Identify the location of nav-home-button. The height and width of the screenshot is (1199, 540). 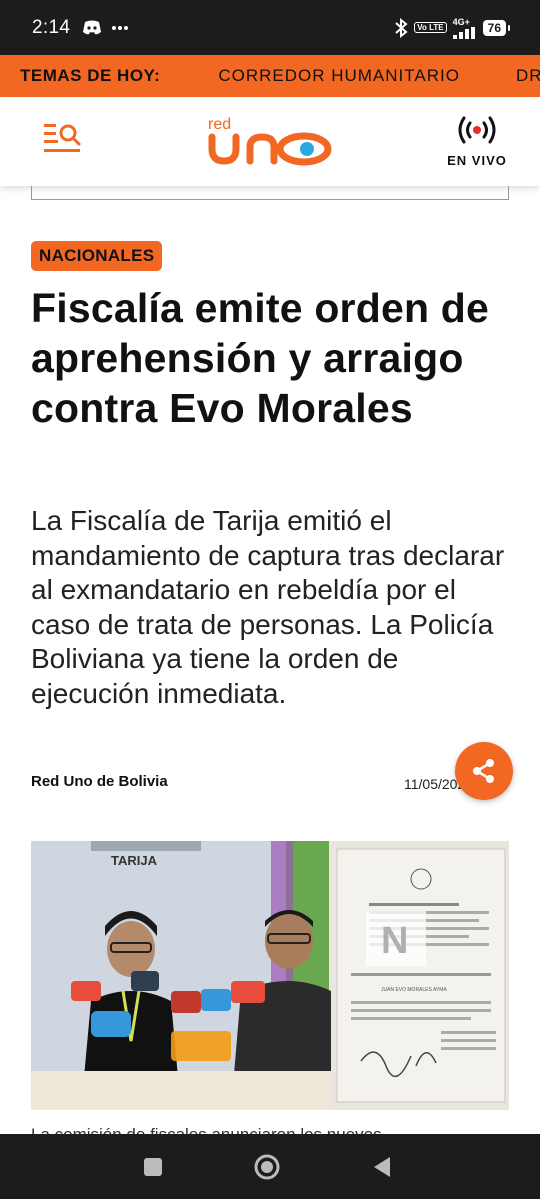
(267, 1167).